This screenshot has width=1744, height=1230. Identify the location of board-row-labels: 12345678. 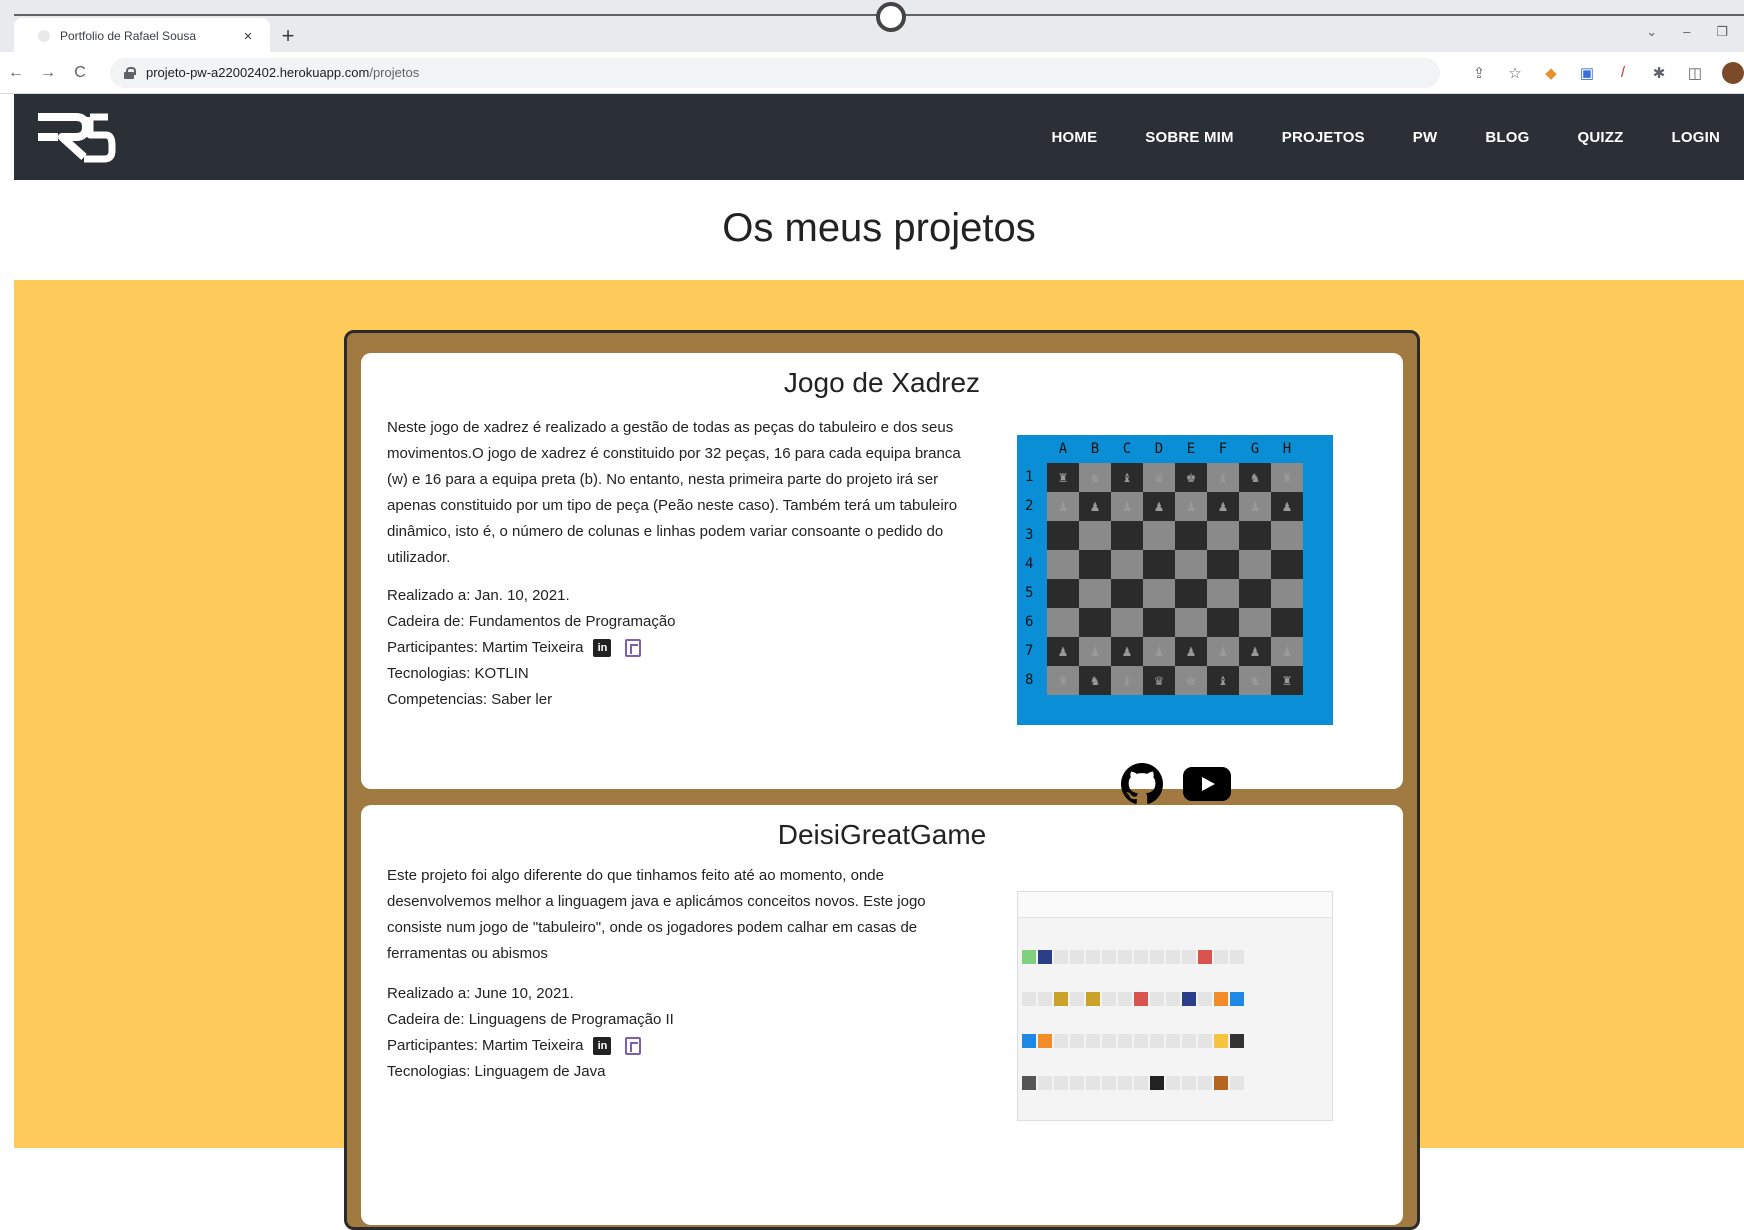
(1029, 579).